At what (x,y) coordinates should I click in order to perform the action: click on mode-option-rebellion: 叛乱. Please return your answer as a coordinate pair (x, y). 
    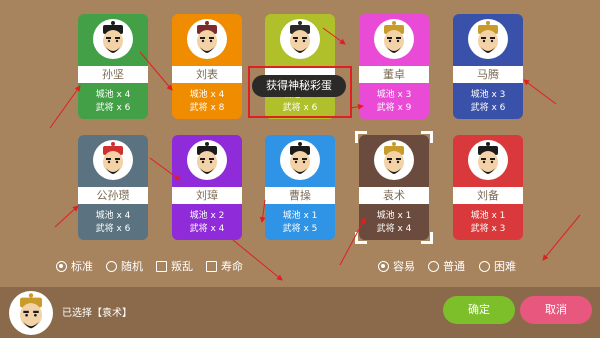
    Looking at the image, I should click on (174, 266).